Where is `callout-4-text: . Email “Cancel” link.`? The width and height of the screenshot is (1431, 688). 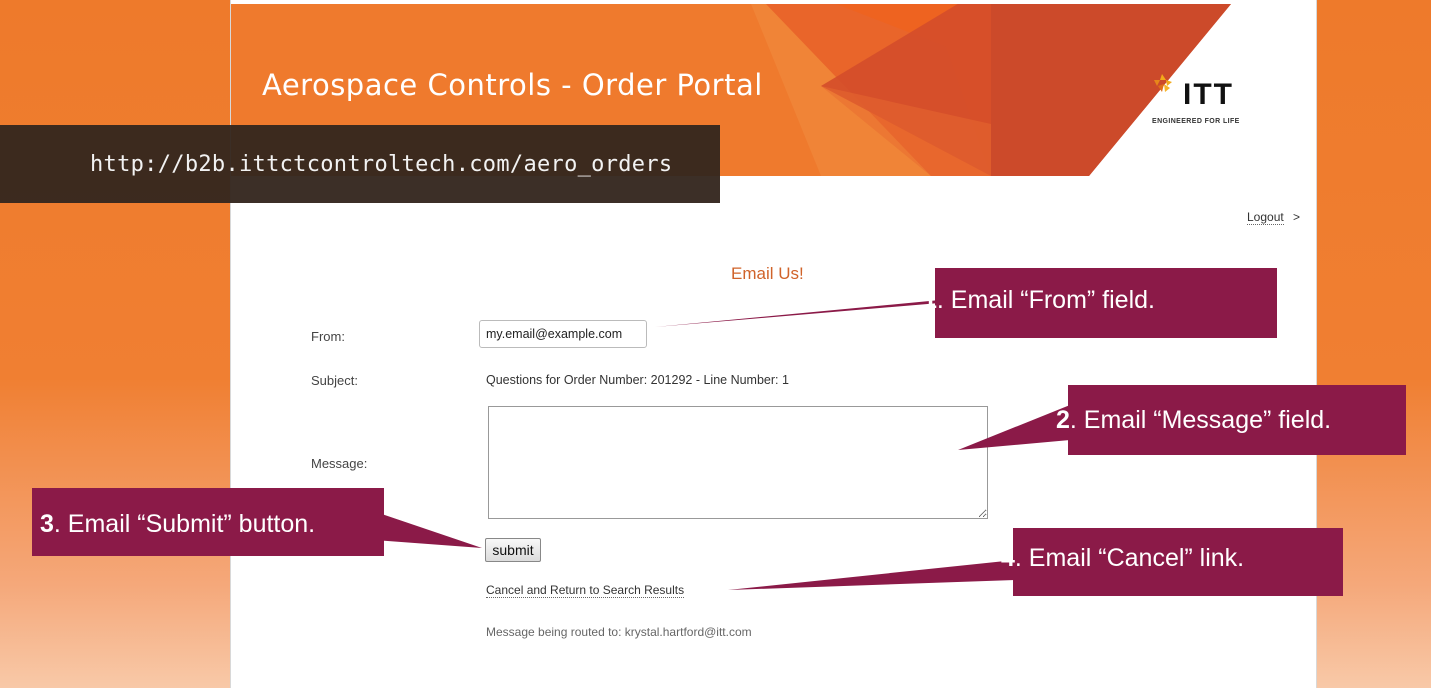
callout-4-text: . Email “Cancel” link. is located at coordinates (1129, 558).